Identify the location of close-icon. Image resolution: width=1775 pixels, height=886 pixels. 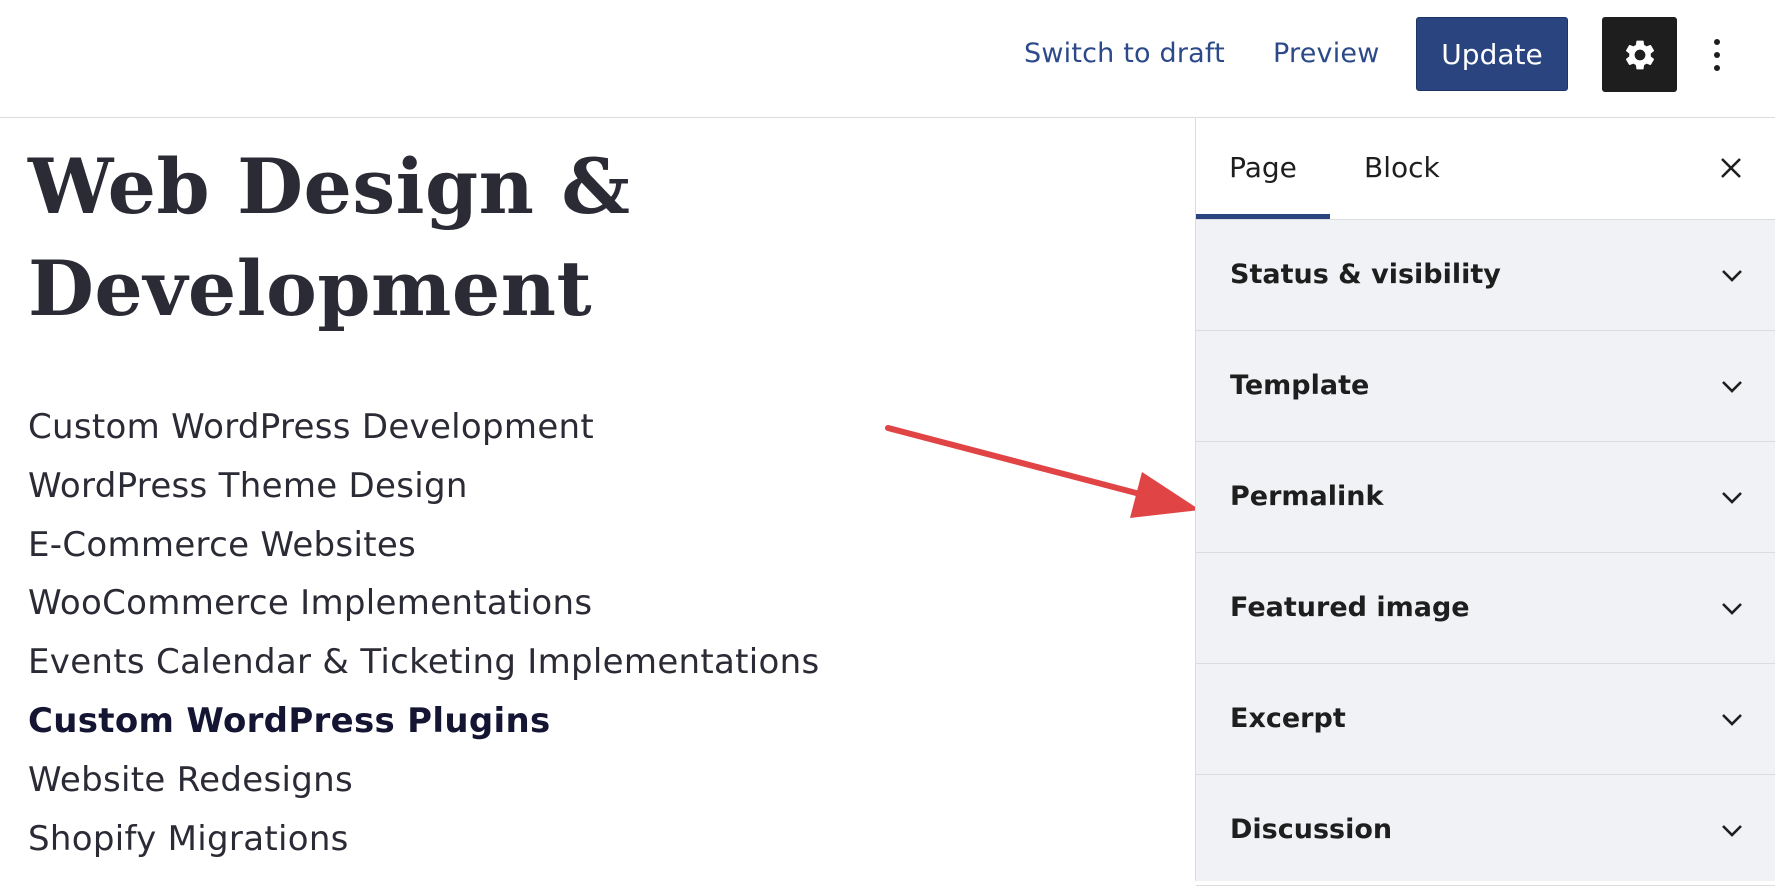
(1731, 168).